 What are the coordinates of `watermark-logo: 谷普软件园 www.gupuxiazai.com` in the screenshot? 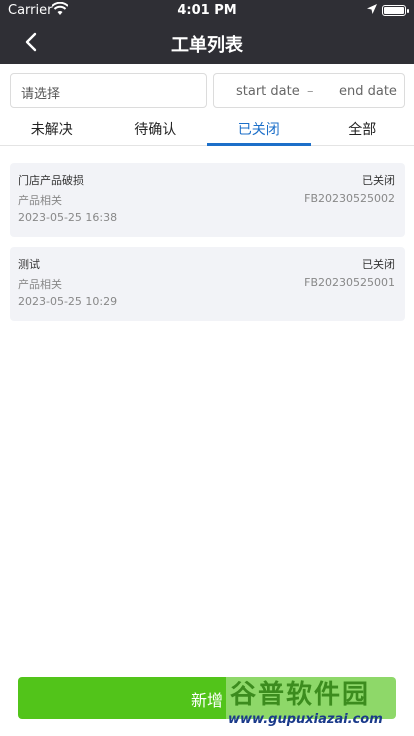 It's located at (319, 701).